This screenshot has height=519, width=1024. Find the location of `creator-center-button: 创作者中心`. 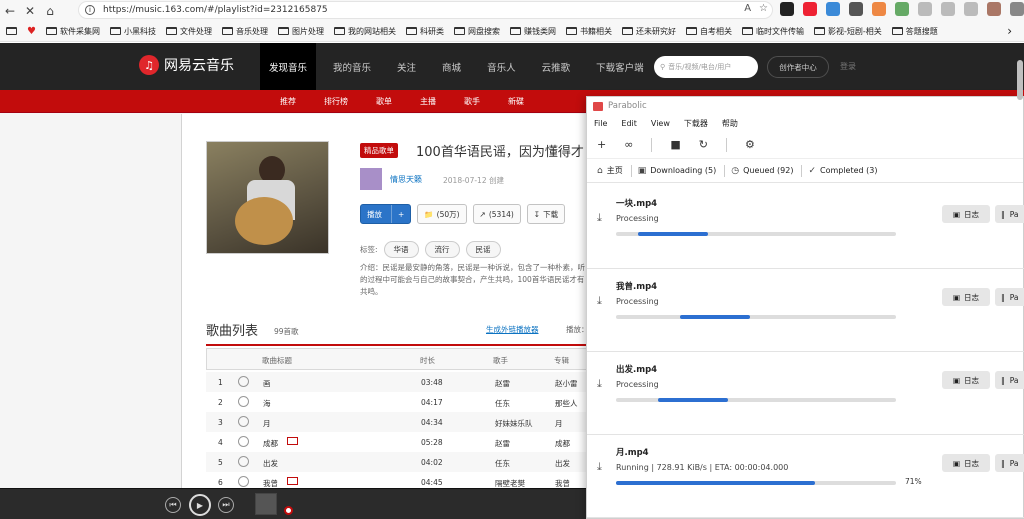

creator-center-button: 创作者中心 is located at coordinates (798, 67).